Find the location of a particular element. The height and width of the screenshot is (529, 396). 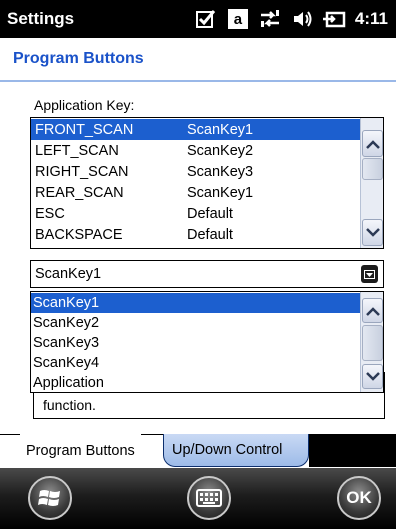

dropdown-scrollbar is located at coordinates (371, 342).